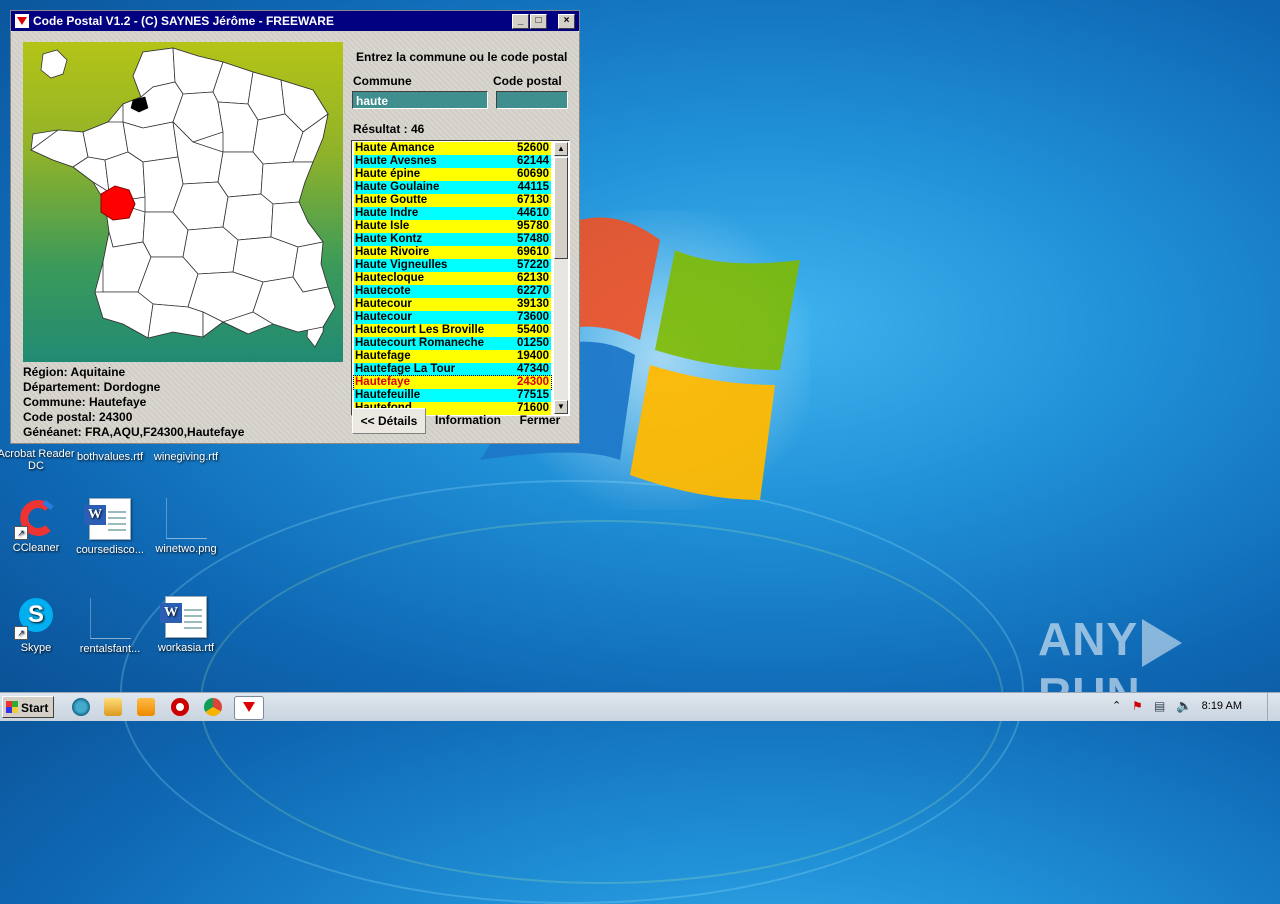  What do you see at coordinates (452, 317) in the screenshot?
I see `result-row: Hautecour 73600` at bounding box center [452, 317].